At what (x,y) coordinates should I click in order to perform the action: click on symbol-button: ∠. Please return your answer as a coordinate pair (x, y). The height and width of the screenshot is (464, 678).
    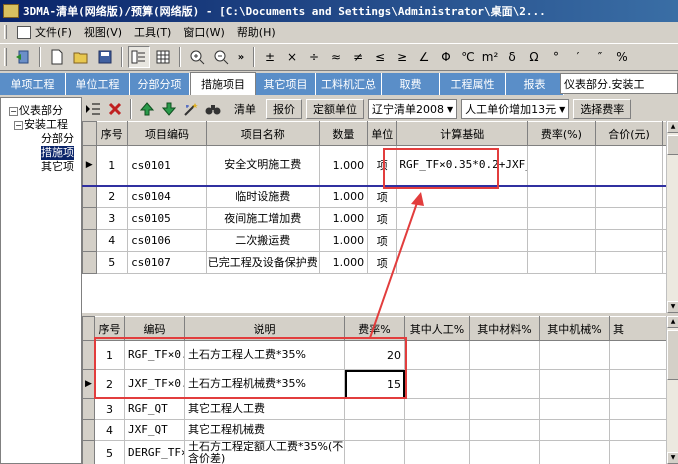
    Looking at the image, I should click on (424, 57).